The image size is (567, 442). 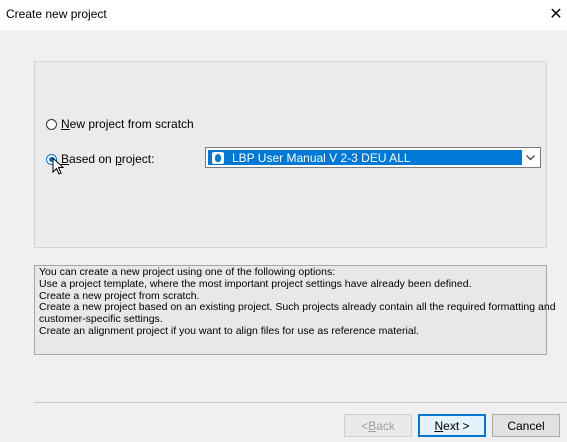 What do you see at coordinates (321, 157) in the screenshot?
I see `selected-project-label: LBP User Manual V 2-3 DEU ALL` at bounding box center [321, 157].